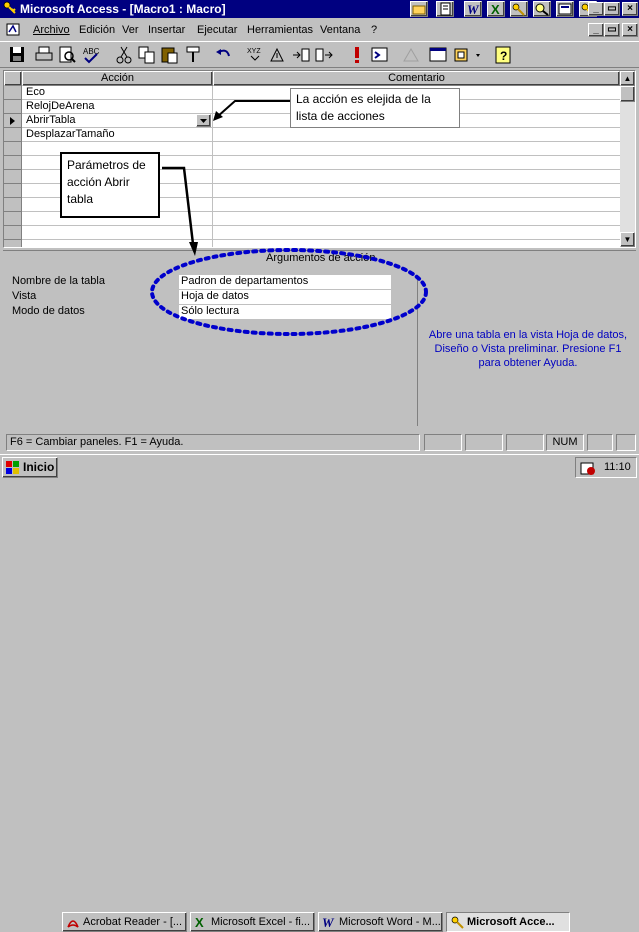 The width and height of the screenshot is (639, 932). I want to click on menu-ver: Ver, so click(130, 30).